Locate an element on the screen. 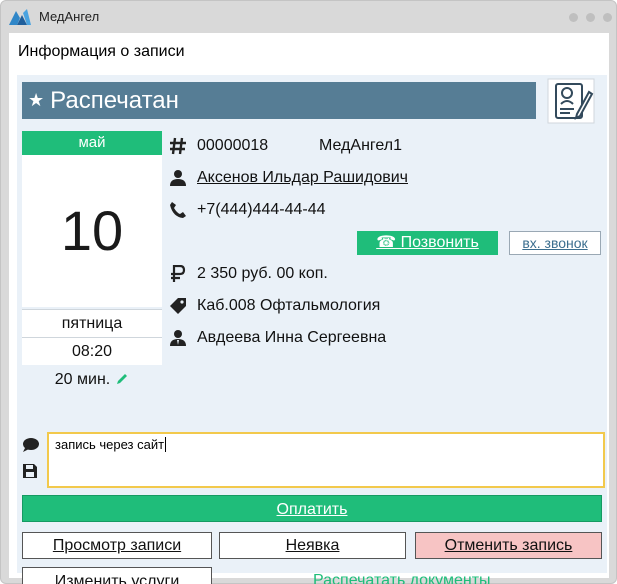  status-bar: ★ Распечатан is located at coordinates (279, 100).